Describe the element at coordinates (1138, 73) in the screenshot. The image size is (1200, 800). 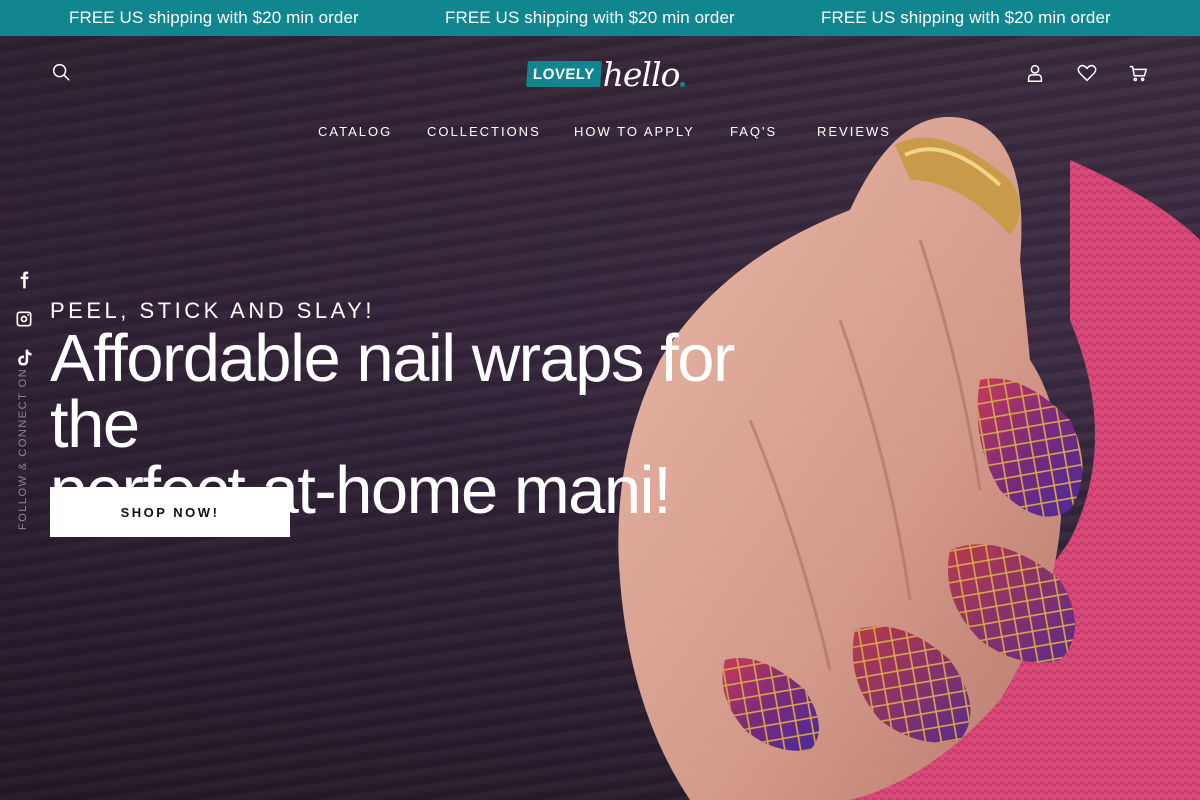
I see `cart-icon` at that location.